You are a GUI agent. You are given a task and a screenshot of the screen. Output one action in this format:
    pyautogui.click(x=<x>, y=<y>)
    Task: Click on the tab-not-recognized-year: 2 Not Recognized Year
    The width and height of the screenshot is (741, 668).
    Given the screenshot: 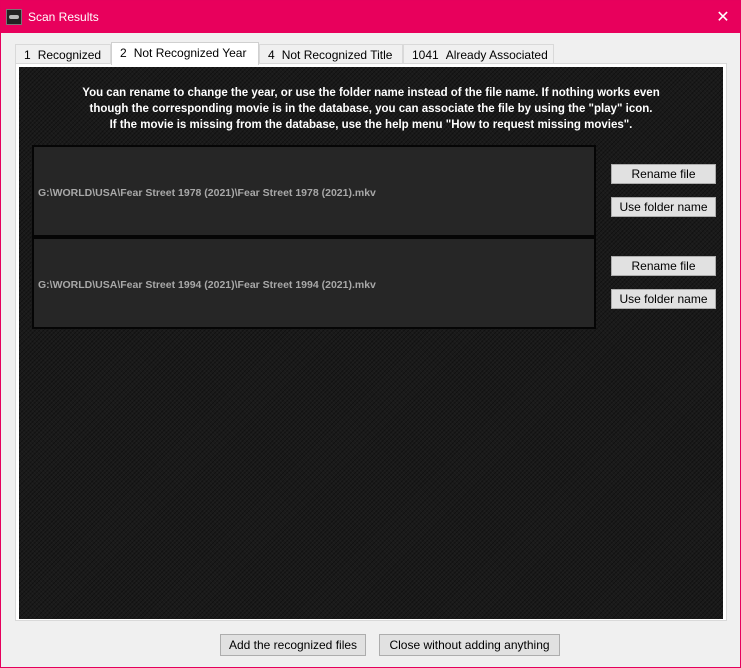 What is the action you would take?
    pyautogui.click(x=185, y=53)
    